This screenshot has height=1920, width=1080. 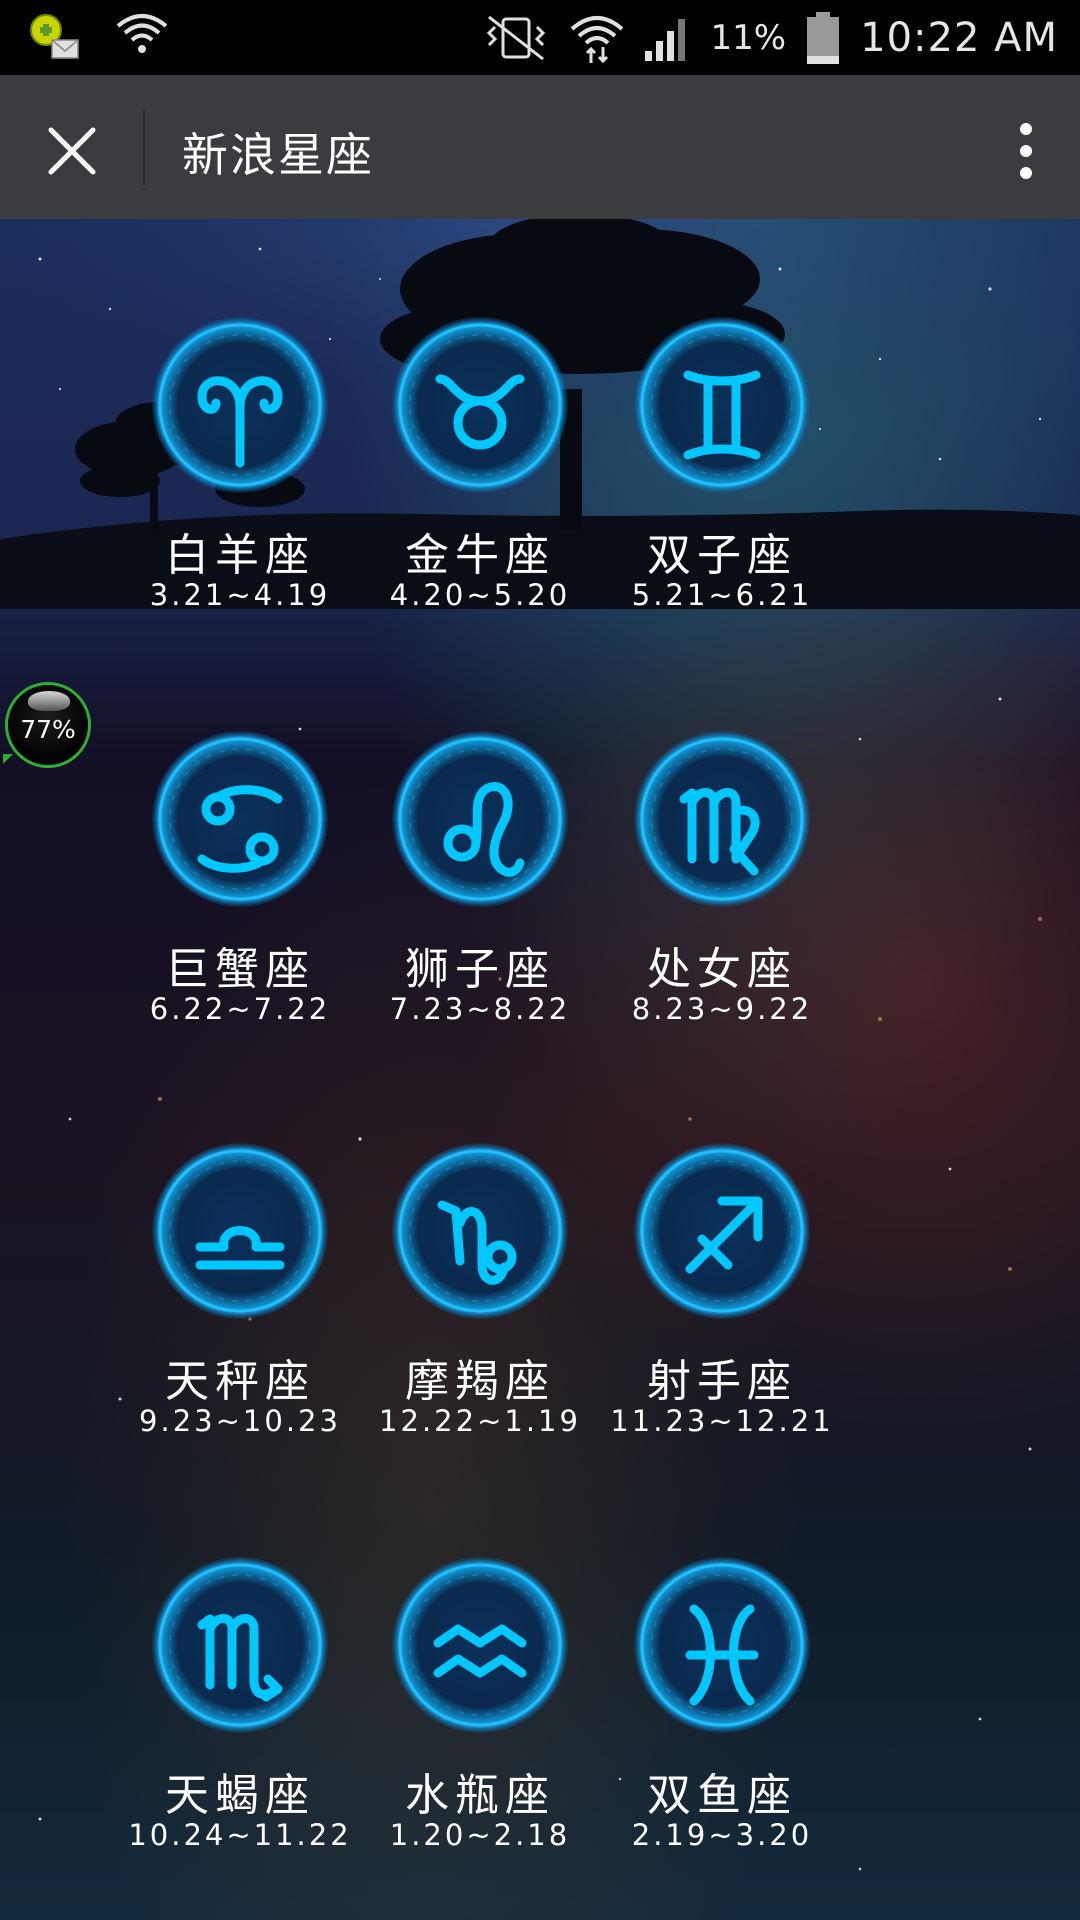 I want to click on zodiac-date-range: 9.23~10.23, so click(x=240, y=1421).